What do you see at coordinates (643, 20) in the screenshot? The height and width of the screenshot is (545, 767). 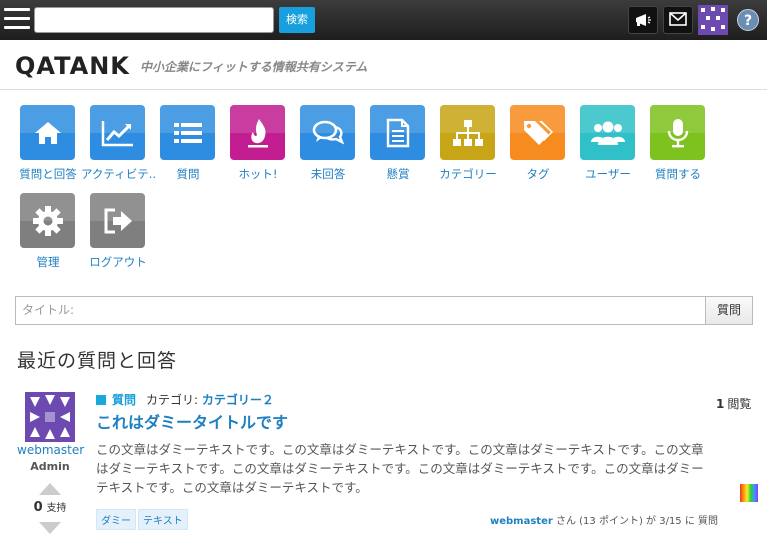 I see `megaphone-icon` at bounding box center [643, 20].